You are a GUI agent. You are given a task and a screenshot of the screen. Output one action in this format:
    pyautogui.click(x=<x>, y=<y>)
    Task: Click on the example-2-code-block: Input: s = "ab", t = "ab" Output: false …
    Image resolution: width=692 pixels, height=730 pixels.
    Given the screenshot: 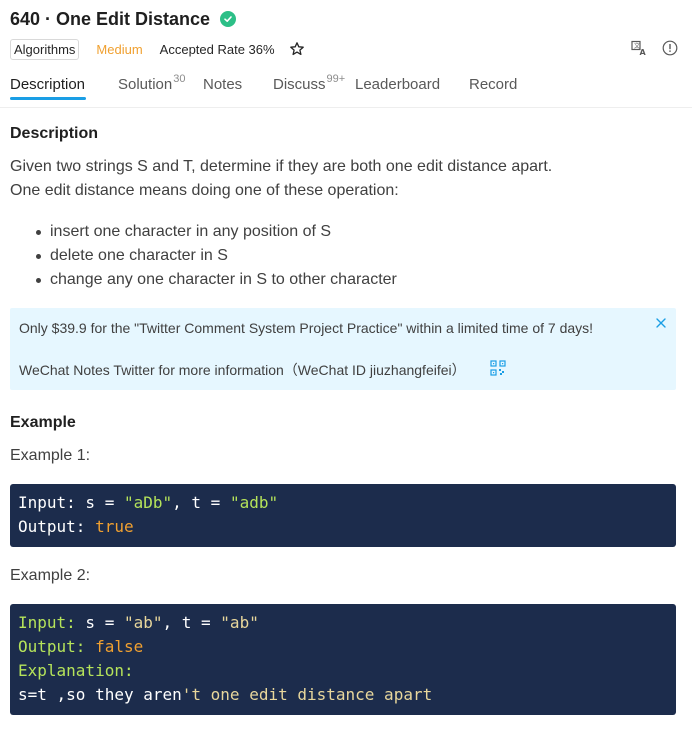 What is the action you would take?
    pyautogui.click(x=343, y=659)
    